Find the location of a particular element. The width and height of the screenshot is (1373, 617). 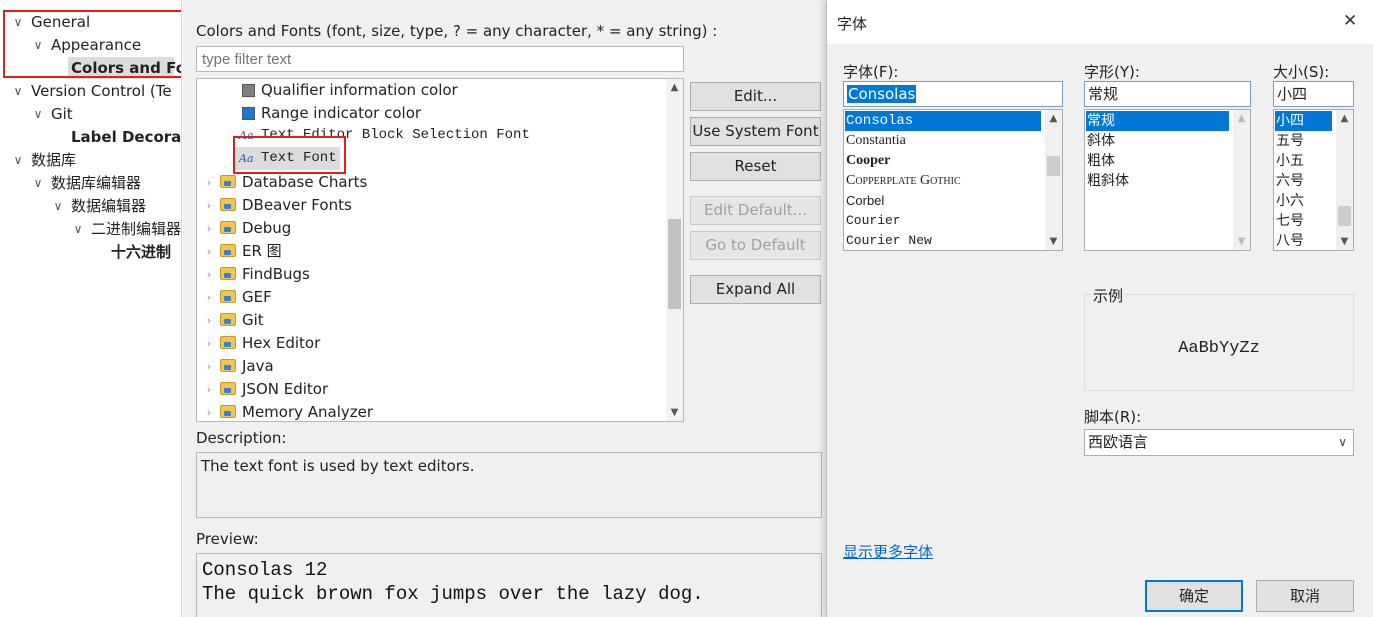

tree-item-data-editor: 数据编辑器 is located at coordinates (108, 206).